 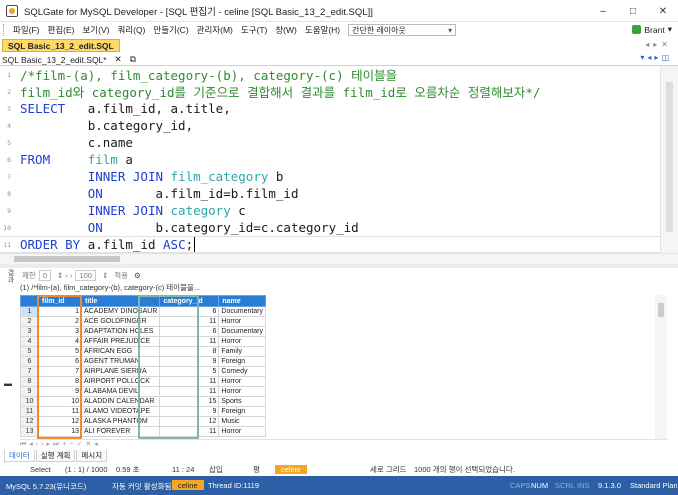 I want to click on cell-film-id: 9, so click(x=60, y=391).